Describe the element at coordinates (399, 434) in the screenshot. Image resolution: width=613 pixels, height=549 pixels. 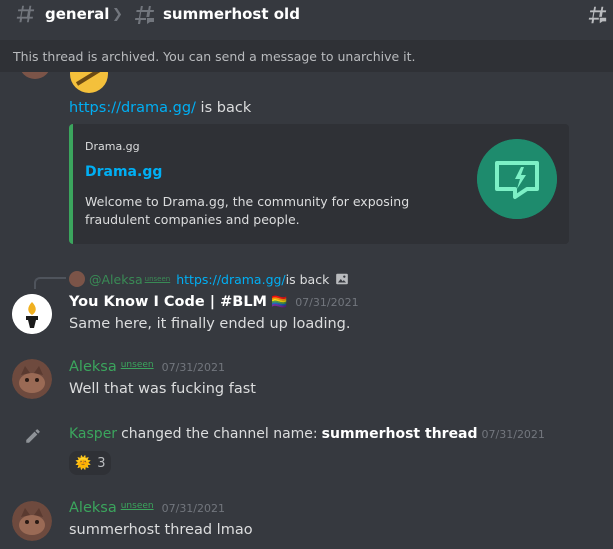
I see `new-channel-name: summerhost thread` at that location.